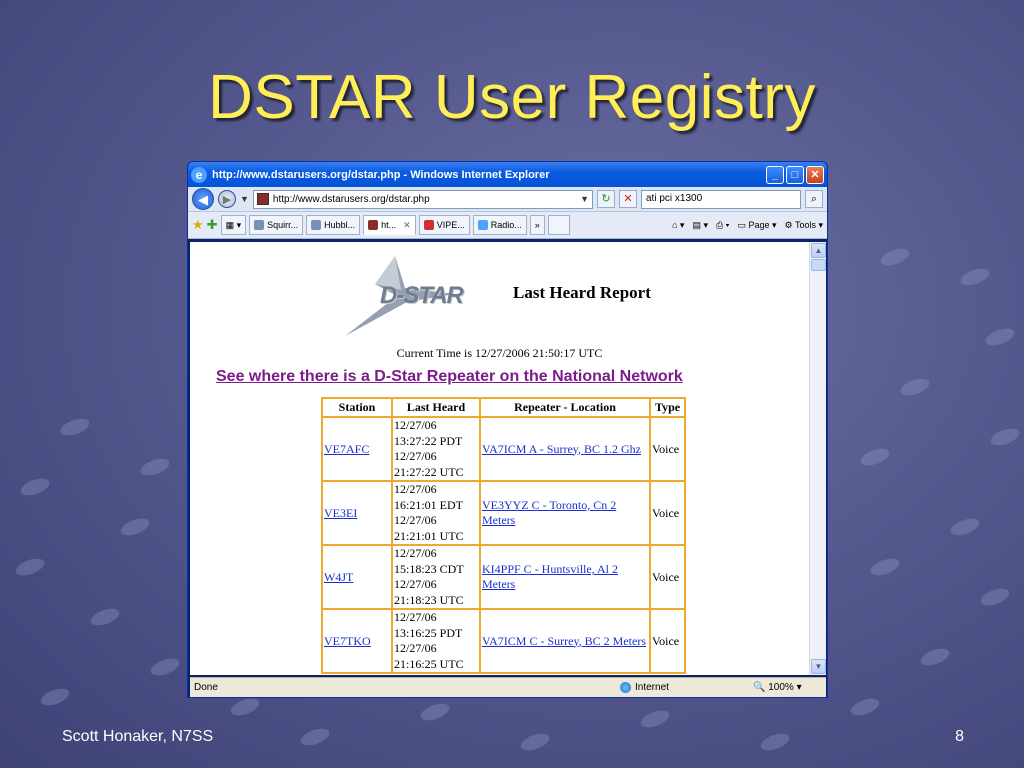  What do you see at coordinates (357, 449) in the screenshot?
I see `station-link: VE7AFC` at bounding box center [357, 449].